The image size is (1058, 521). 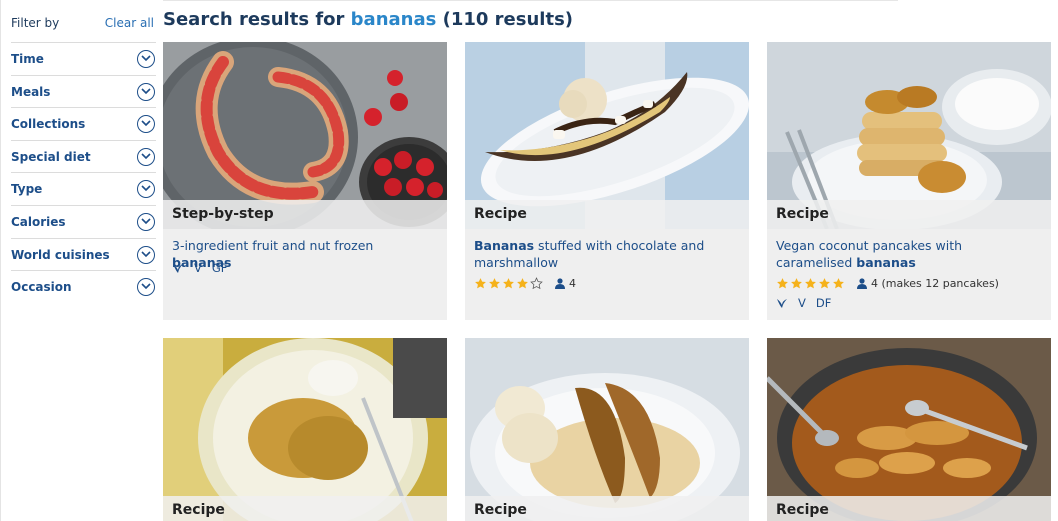 What do you see at coordinates (83, 91) in the screenshot?
I see `filter-meals: Meals` at bounding box center [83, 91].